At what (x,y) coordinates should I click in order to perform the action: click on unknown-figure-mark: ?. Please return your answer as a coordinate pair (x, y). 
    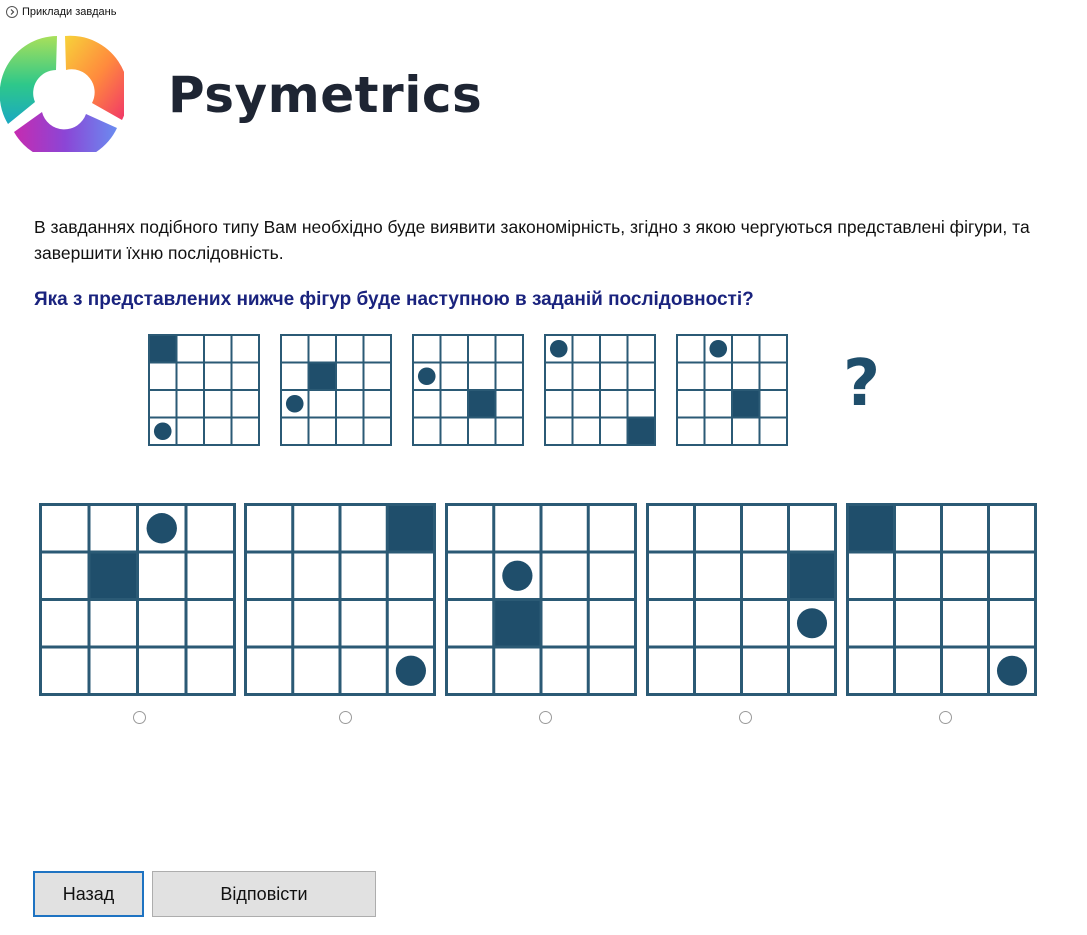
    Looking at the image, I should click on (862, 384).